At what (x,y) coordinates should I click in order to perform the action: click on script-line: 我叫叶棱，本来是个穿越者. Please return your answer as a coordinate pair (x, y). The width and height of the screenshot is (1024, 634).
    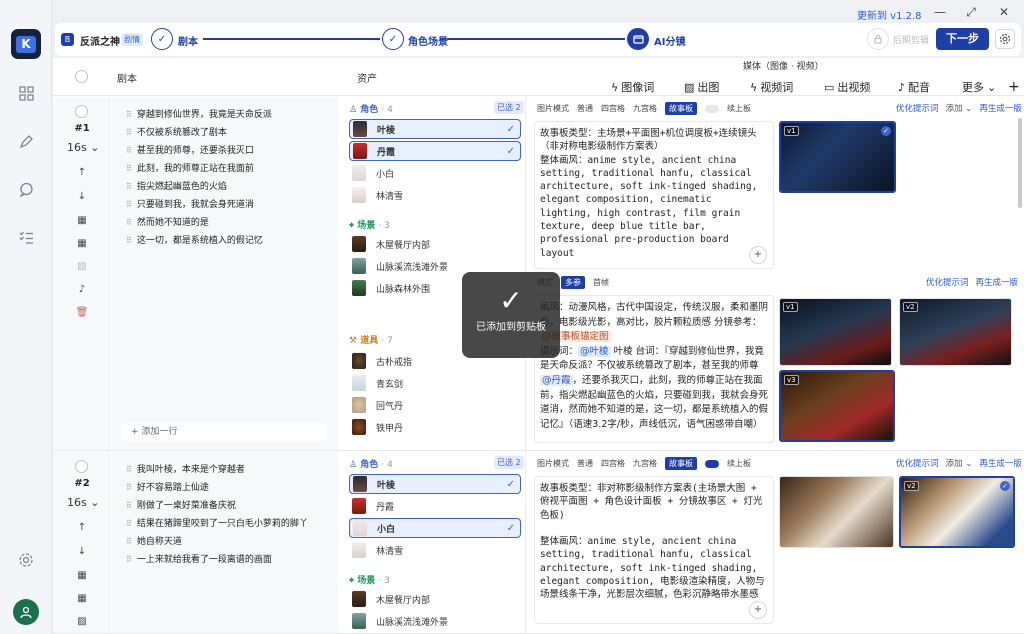
    Looking at the image, I should click on (185, 468).